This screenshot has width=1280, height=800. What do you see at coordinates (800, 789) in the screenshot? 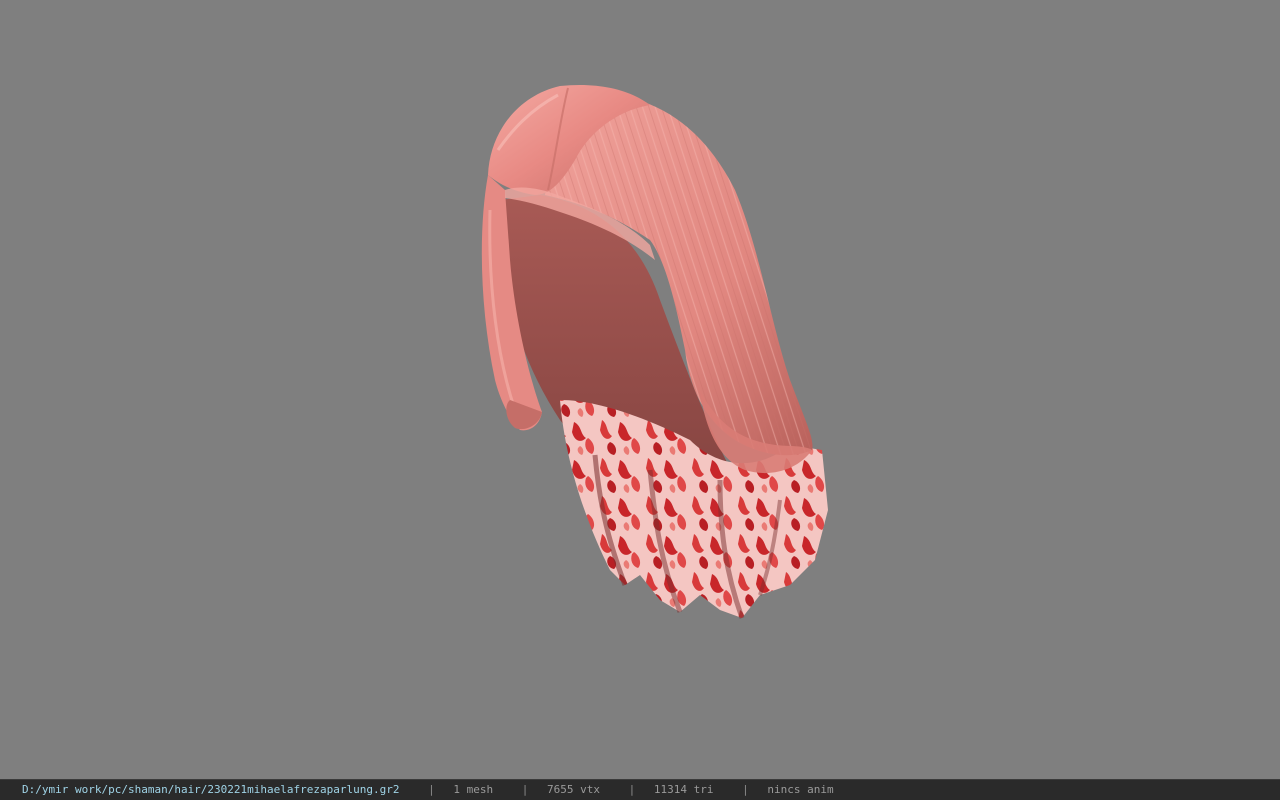
I see `status-anim: nincs anim` at bounding box center [800, 789].